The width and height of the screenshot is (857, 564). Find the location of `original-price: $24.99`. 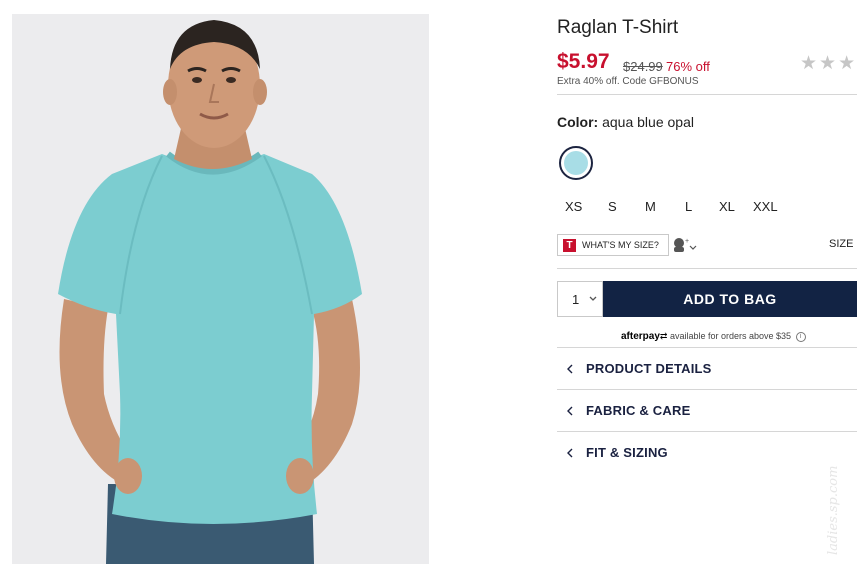

original-price: $24.99 is located at coordinates (643, 66).